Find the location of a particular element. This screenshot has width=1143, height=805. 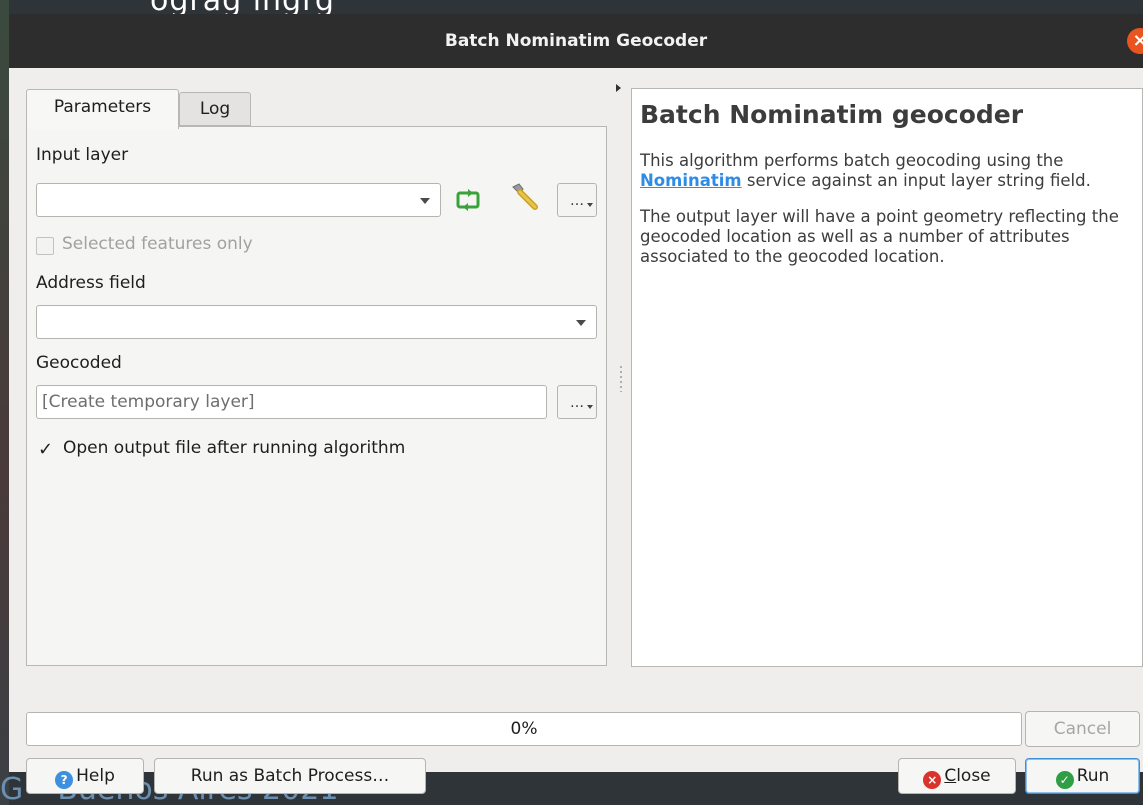

window-title: Batch Nominatim Geocoder is located at coordinates (576, 41).